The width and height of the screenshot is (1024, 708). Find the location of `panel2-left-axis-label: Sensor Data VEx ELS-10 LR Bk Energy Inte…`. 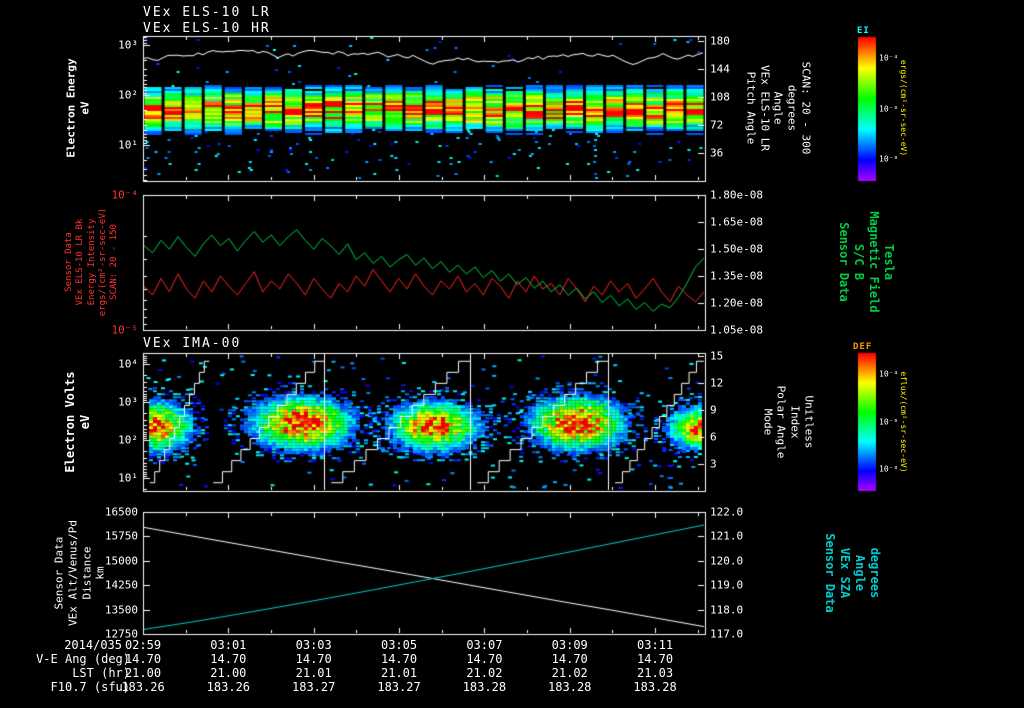

panel2-left-axis-label: Sensor Data VEx ELS-10 LR Bk Energy Inte… is located at coordinates (91, 262).